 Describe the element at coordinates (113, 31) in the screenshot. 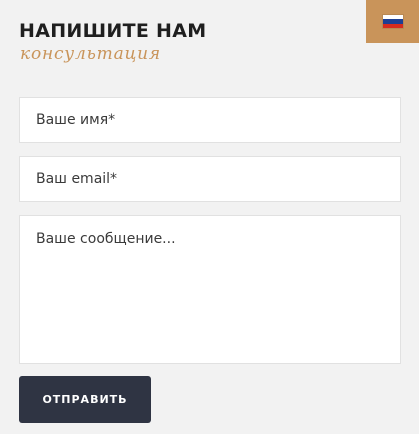

I see `form-title: НАПИШИТЕ НАМ` at that location.